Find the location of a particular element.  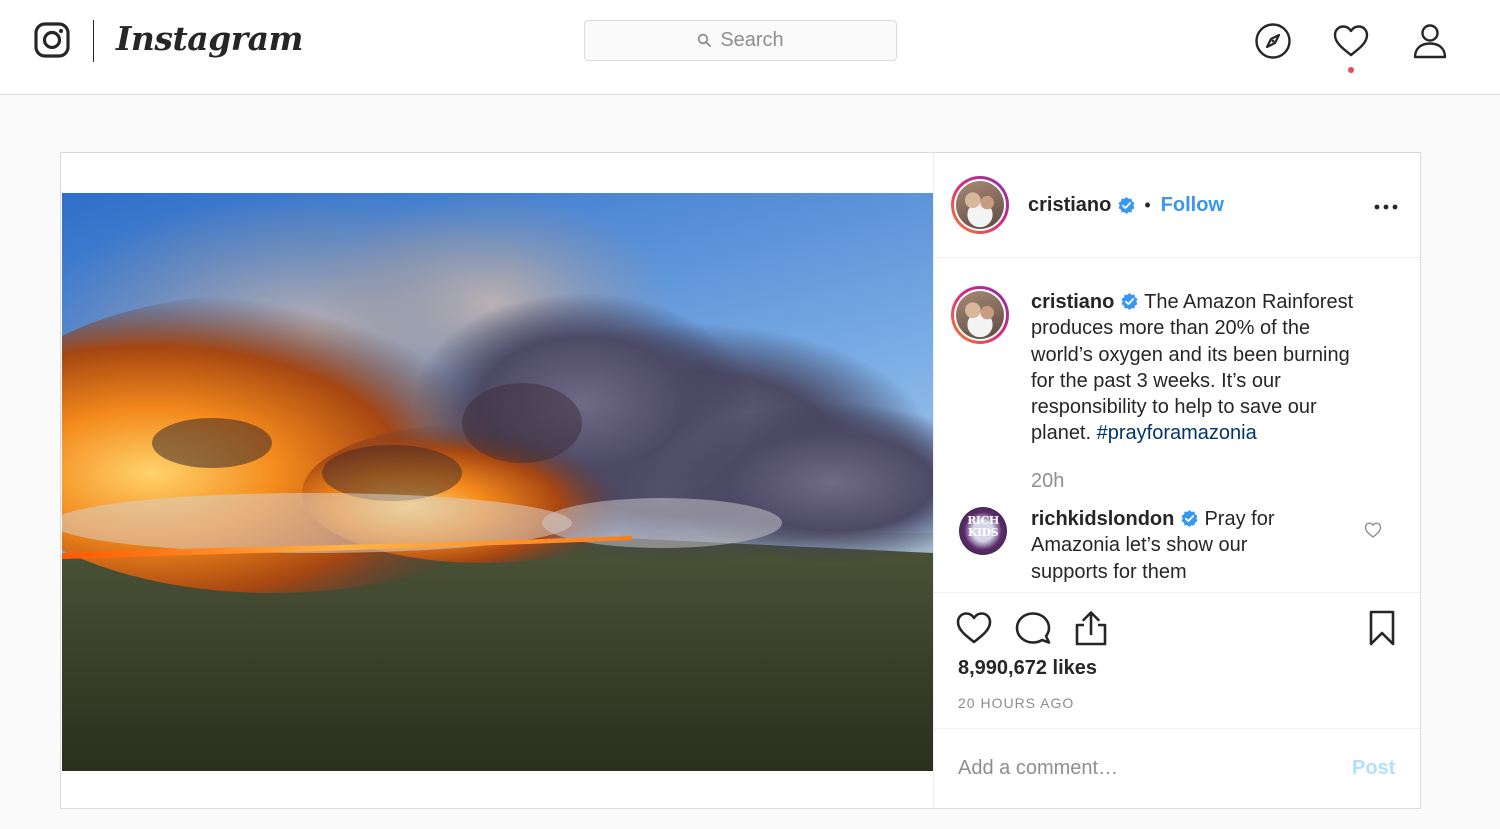

commenter-avatar-text: RICH KIDS is located at coordinates (983, 526).